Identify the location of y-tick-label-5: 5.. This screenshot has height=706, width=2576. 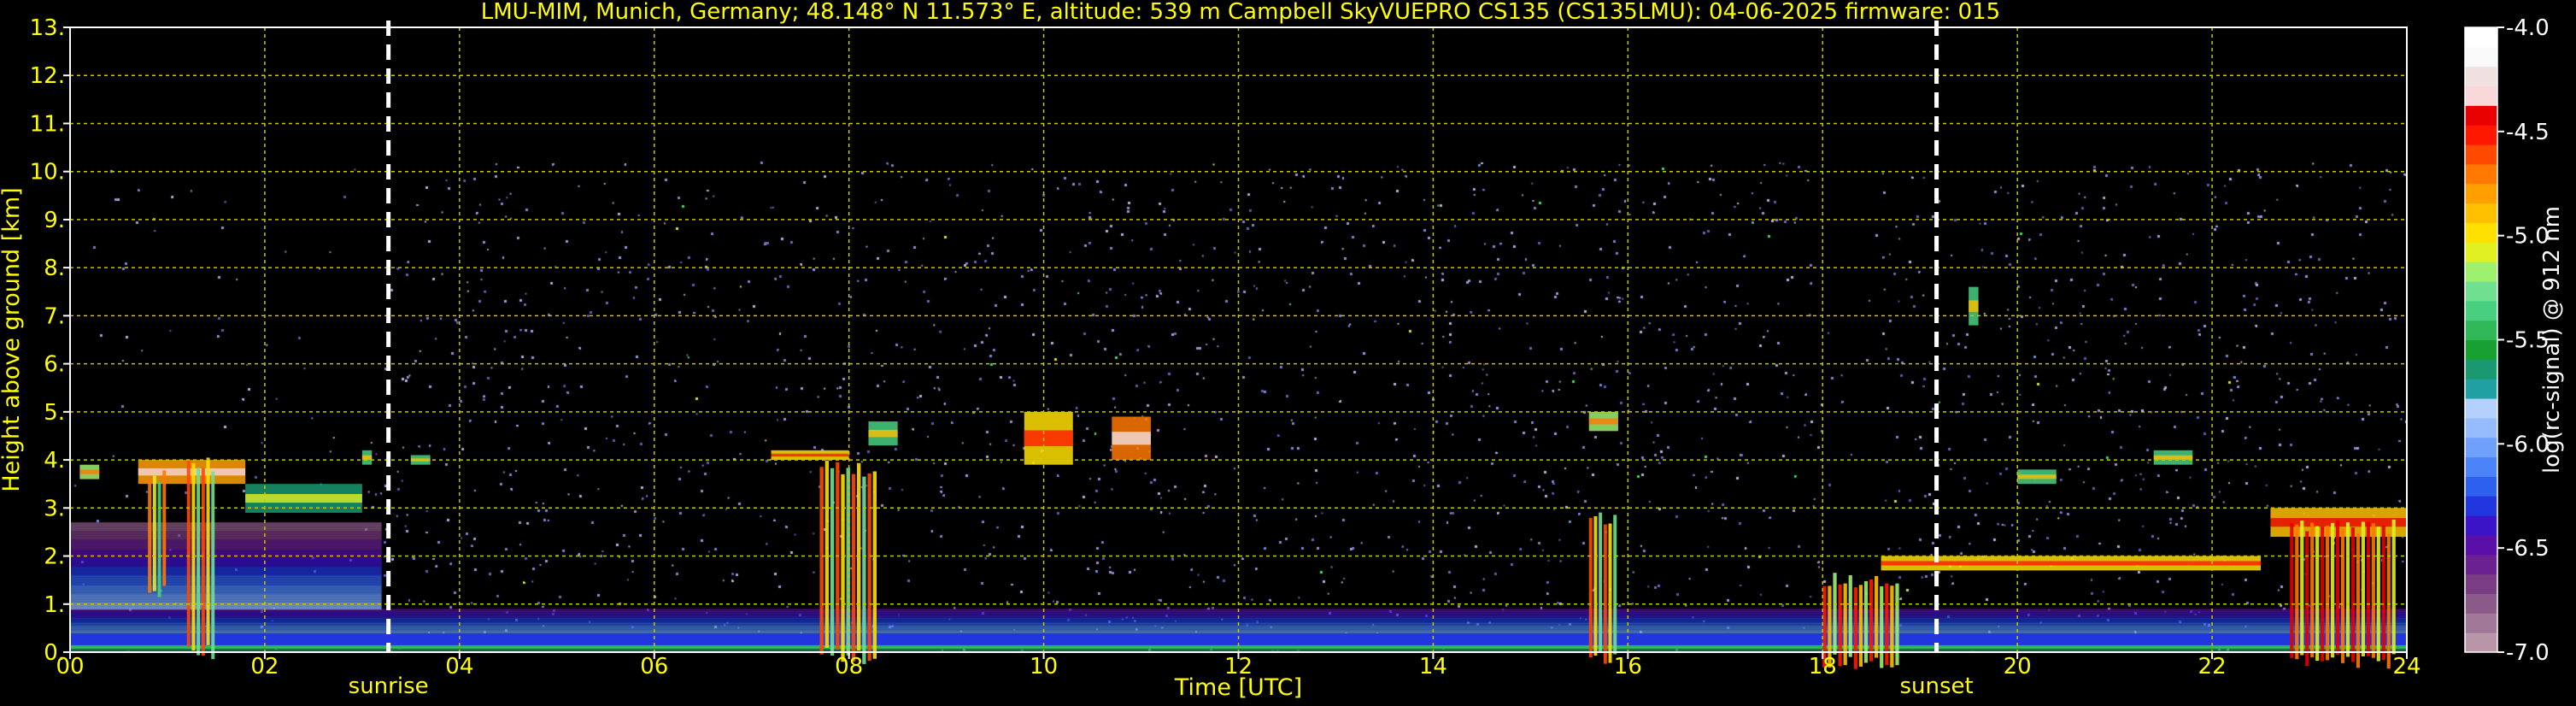
(54, 413).